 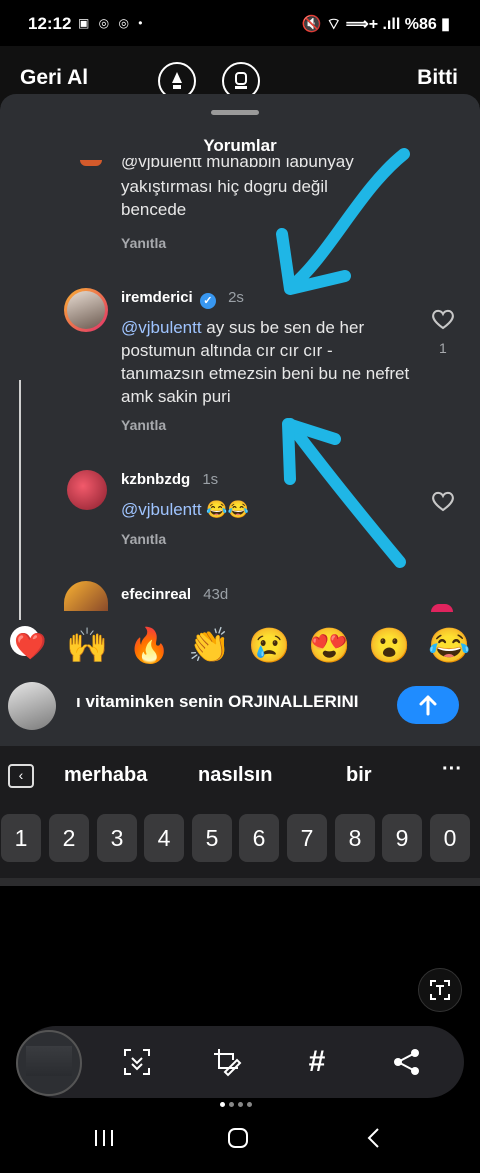 I want to click on emoji-joy: 😂, so click(x=449, y=646).